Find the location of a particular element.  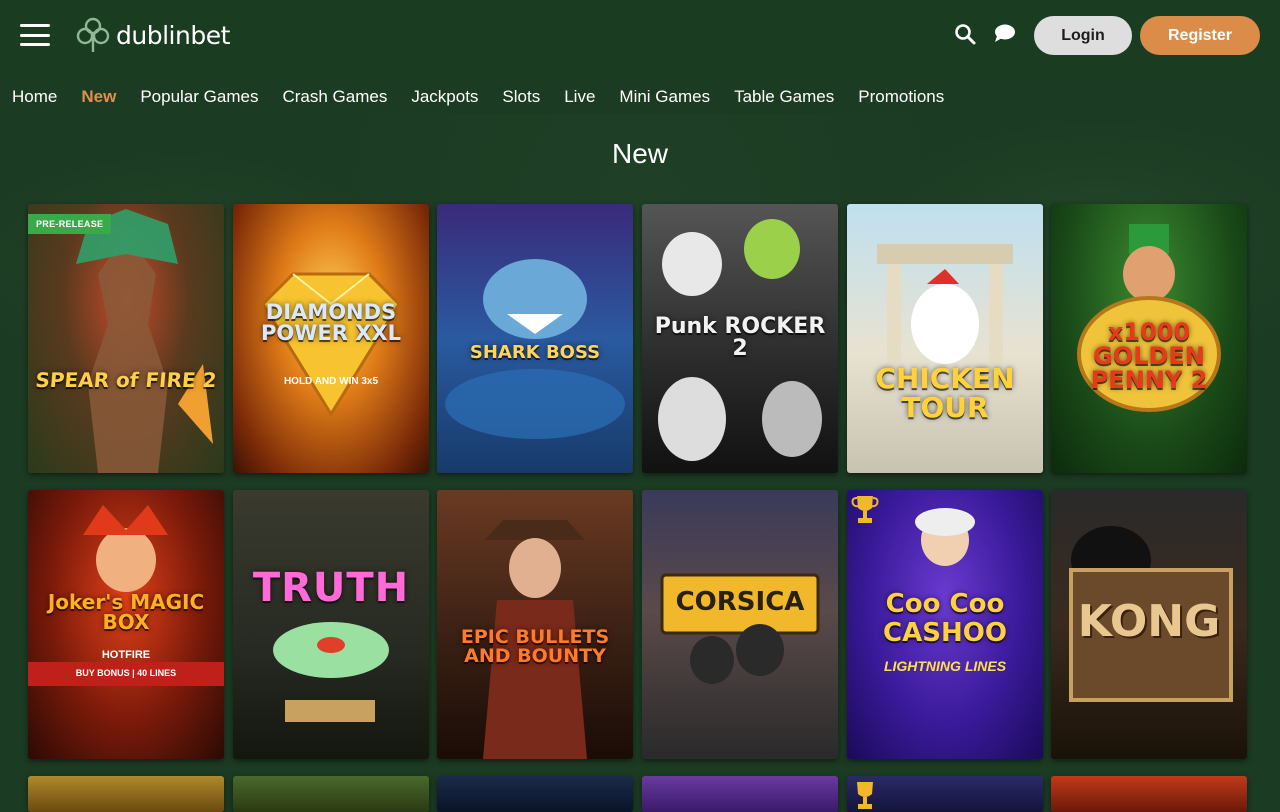

game-card: Coo Coo CASHOO LIGHTNING LINES is located at coordinates (945, 624).